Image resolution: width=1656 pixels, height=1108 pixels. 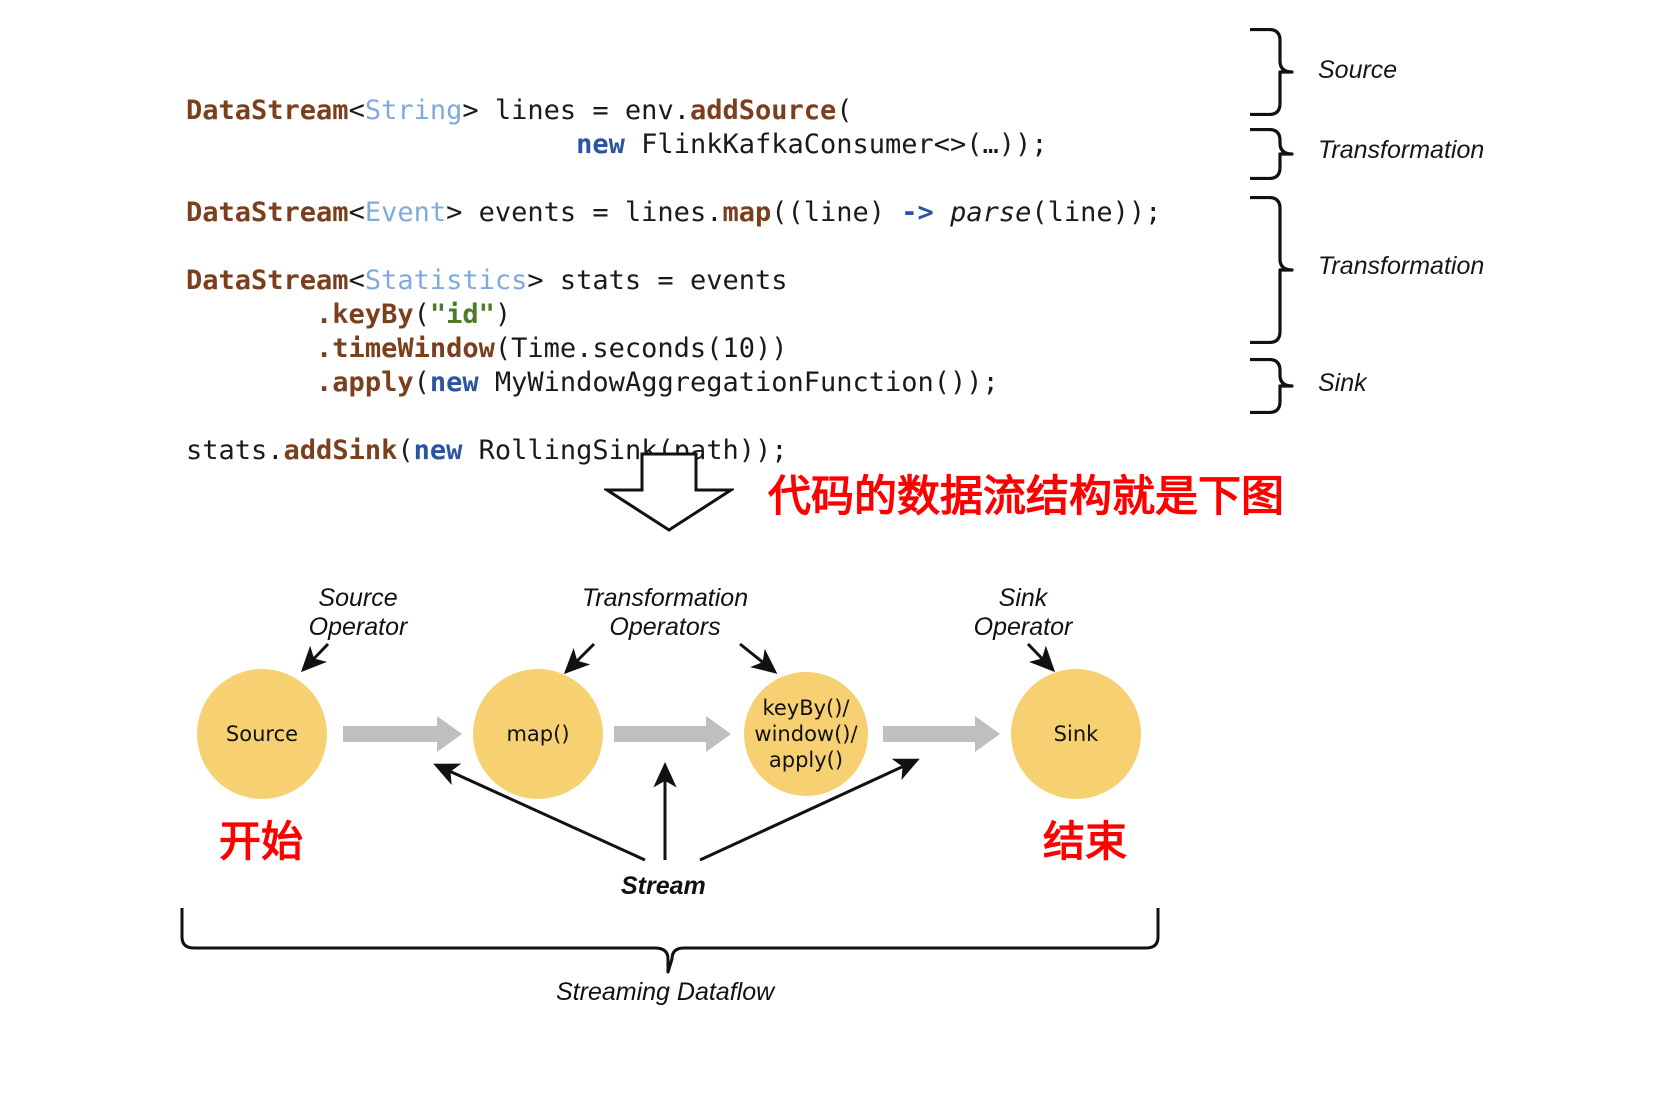 I want to click on code-token: ), so click(x=503, y=314).